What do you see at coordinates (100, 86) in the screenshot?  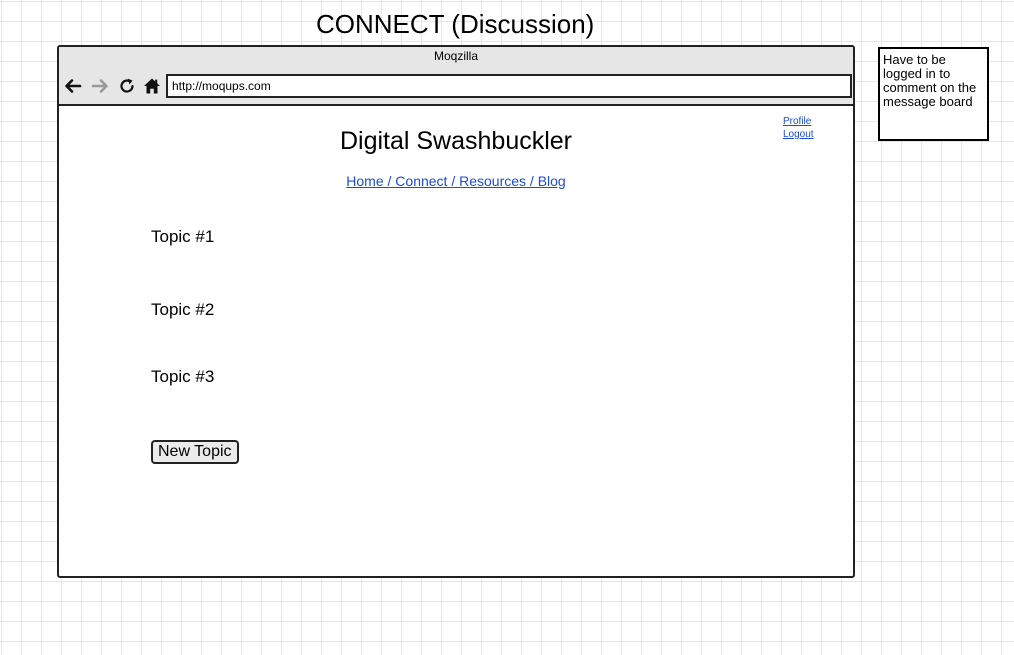 I see `forward-arrow-icon` at bounding box center [100, 86].